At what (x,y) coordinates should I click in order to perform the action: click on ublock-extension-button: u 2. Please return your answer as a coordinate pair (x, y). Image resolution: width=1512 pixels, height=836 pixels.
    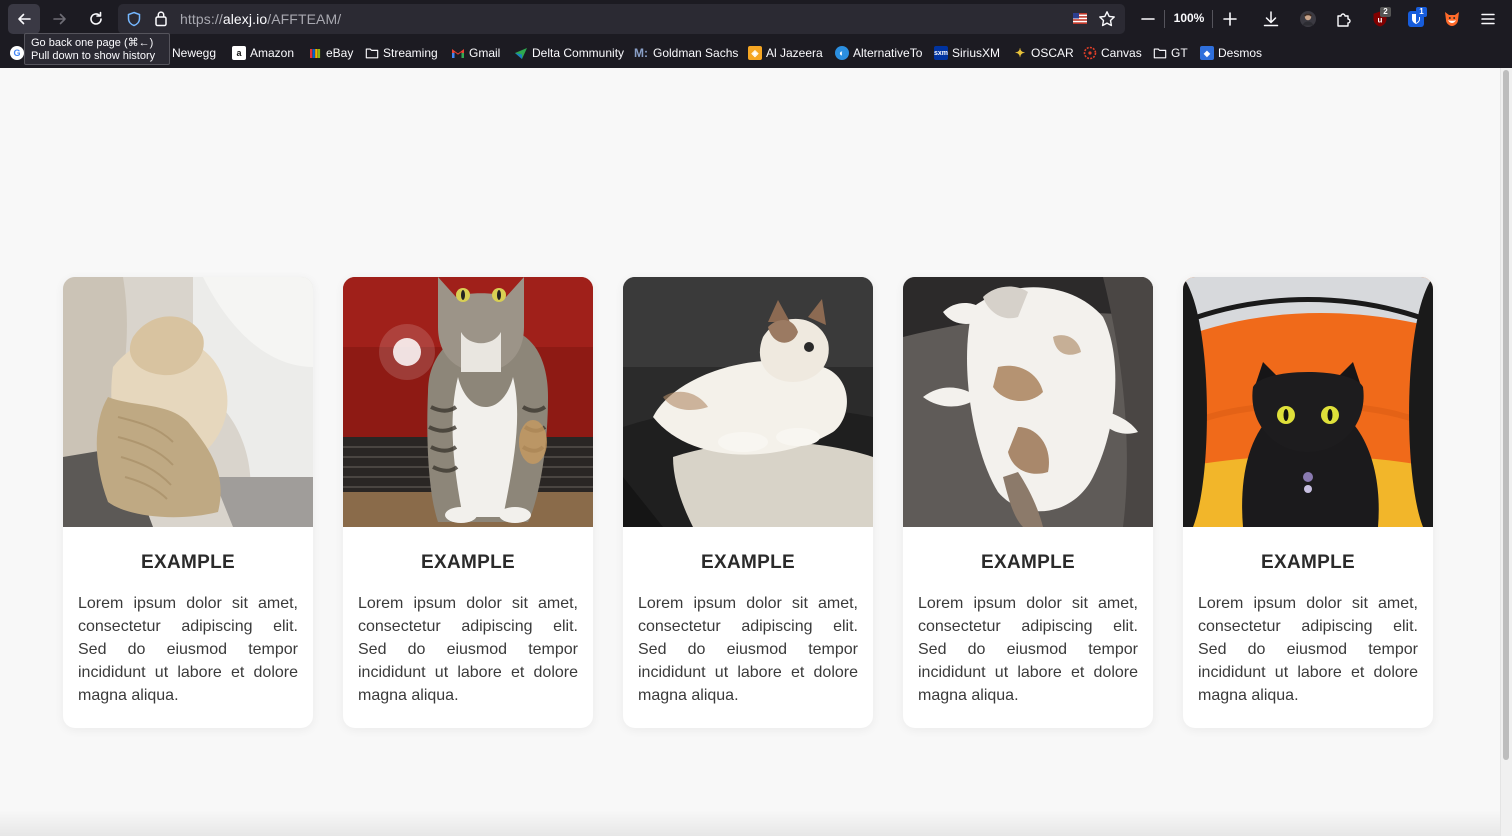
    Looking at the image, I should click on (1380, 19).